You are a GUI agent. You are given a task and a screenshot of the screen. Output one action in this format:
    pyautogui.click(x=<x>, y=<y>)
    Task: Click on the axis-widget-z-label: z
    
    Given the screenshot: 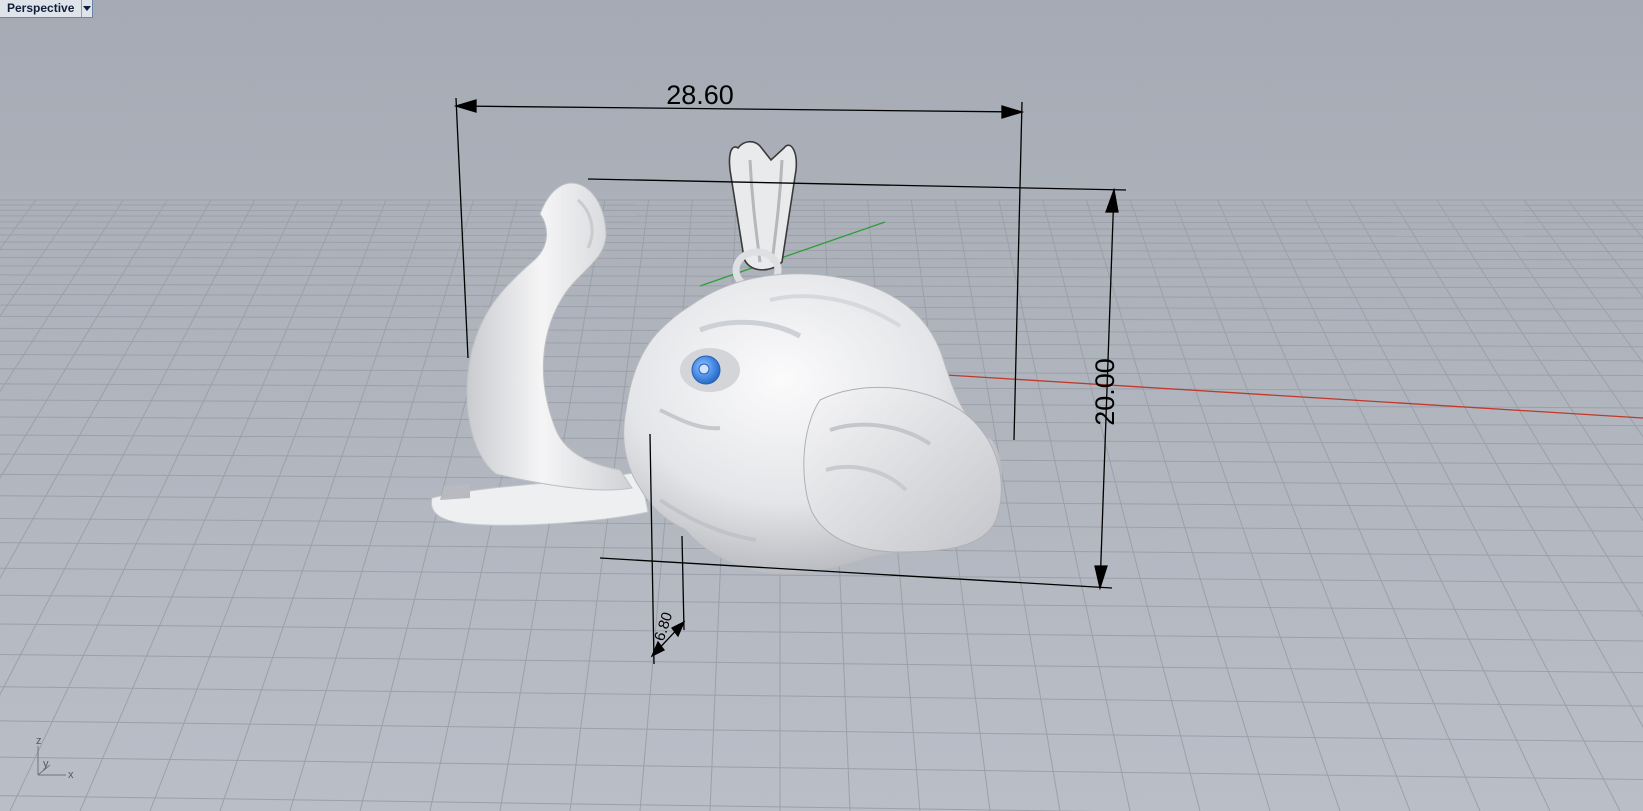 What is the action you would take?
    pyautogui.click(x=39, y=741)
    